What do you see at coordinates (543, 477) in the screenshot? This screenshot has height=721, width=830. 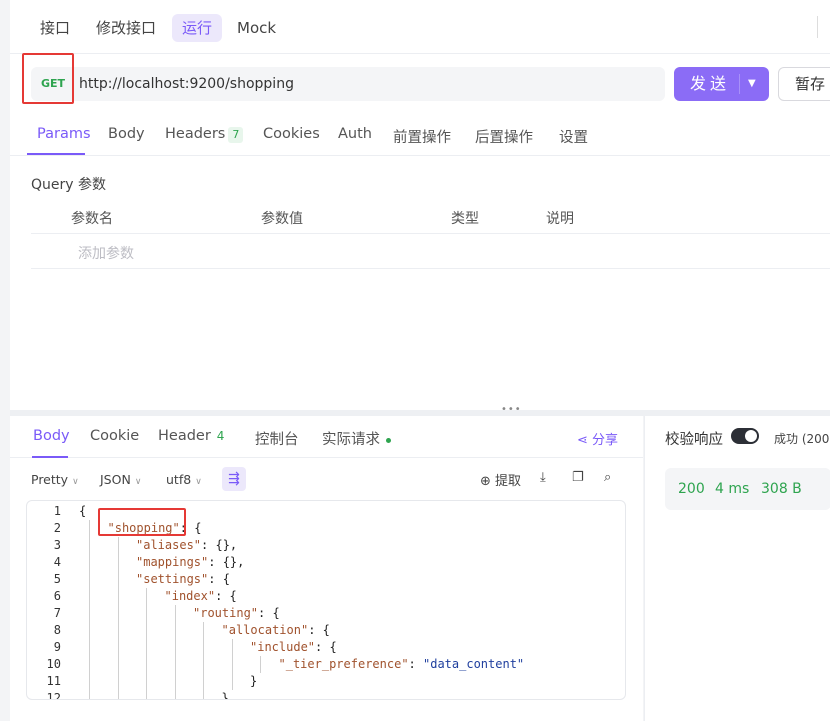 I see `download-icon: ⤓` at bounding box center [543, 477].